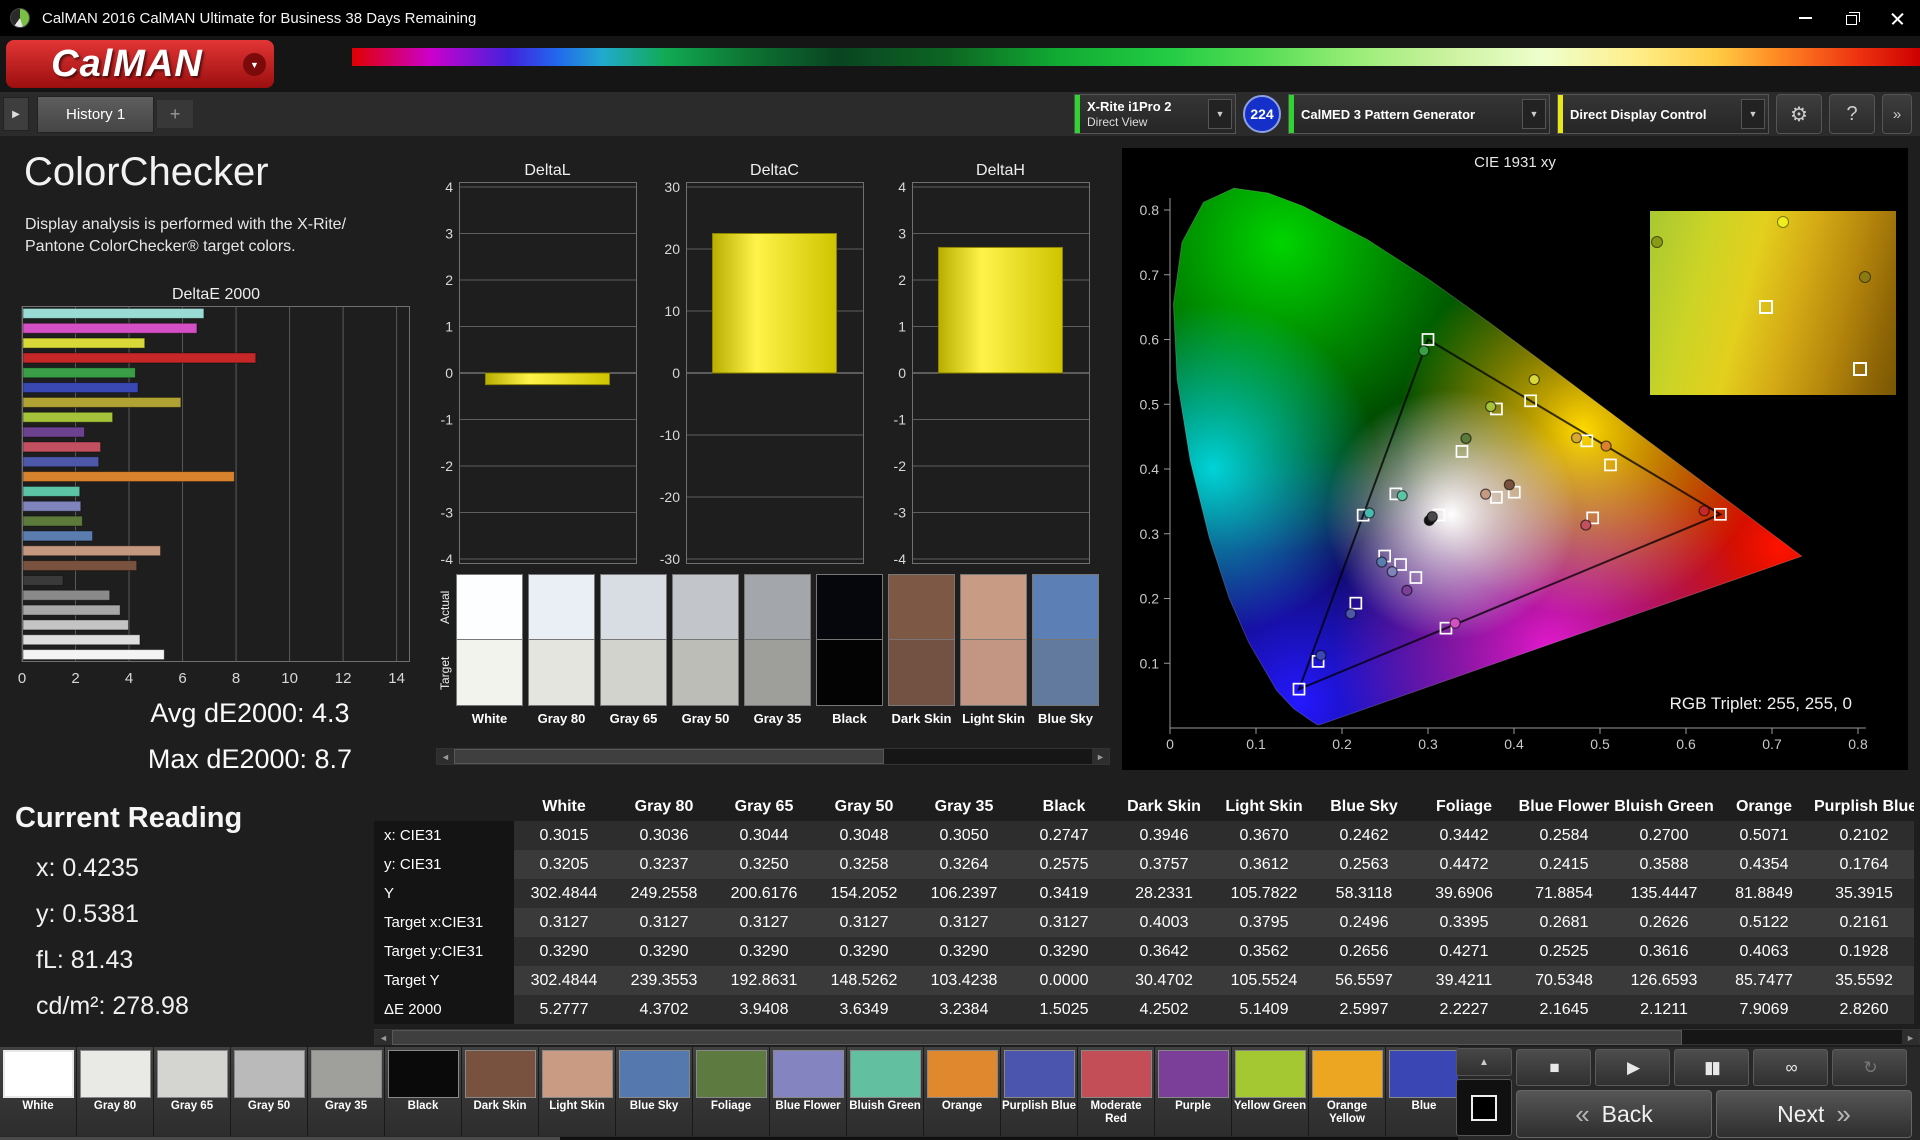 The height and width of the screenshot is (1140, 1920). What do you see at coordinates (1150, 599) in the screenshot?
I see `svg-text: 0.2` at bounding box center [1150, 599].